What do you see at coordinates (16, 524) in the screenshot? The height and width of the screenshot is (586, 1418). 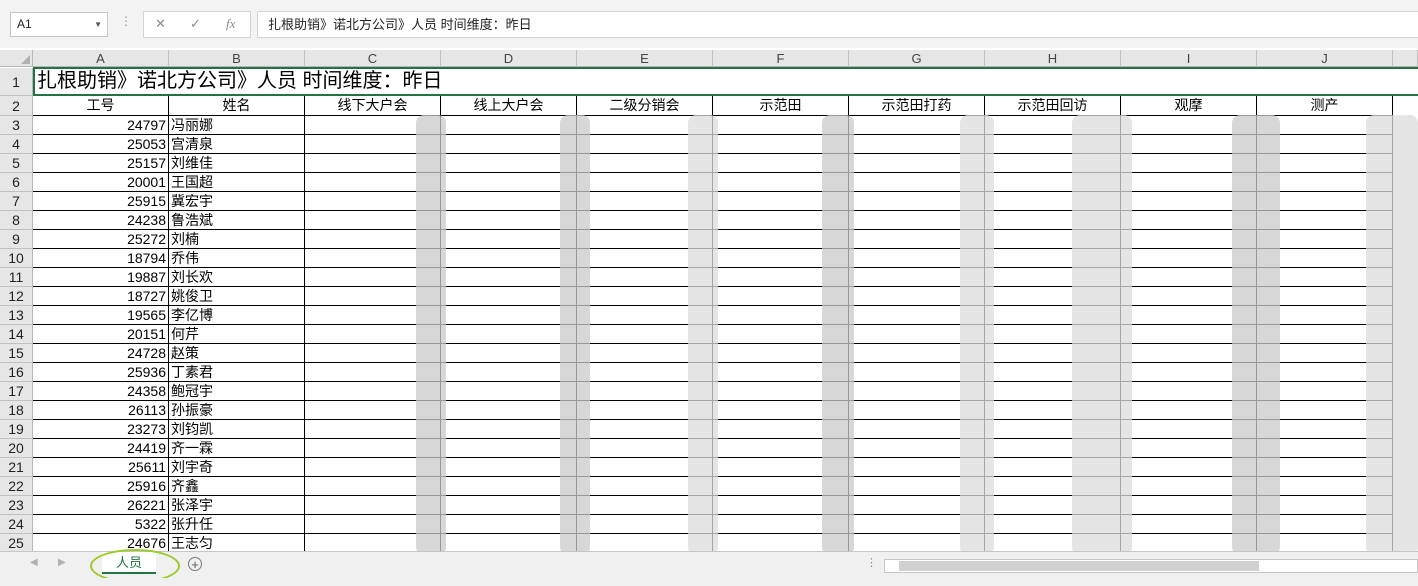 I see `row-header: 24` at bounding box center [16, 524].